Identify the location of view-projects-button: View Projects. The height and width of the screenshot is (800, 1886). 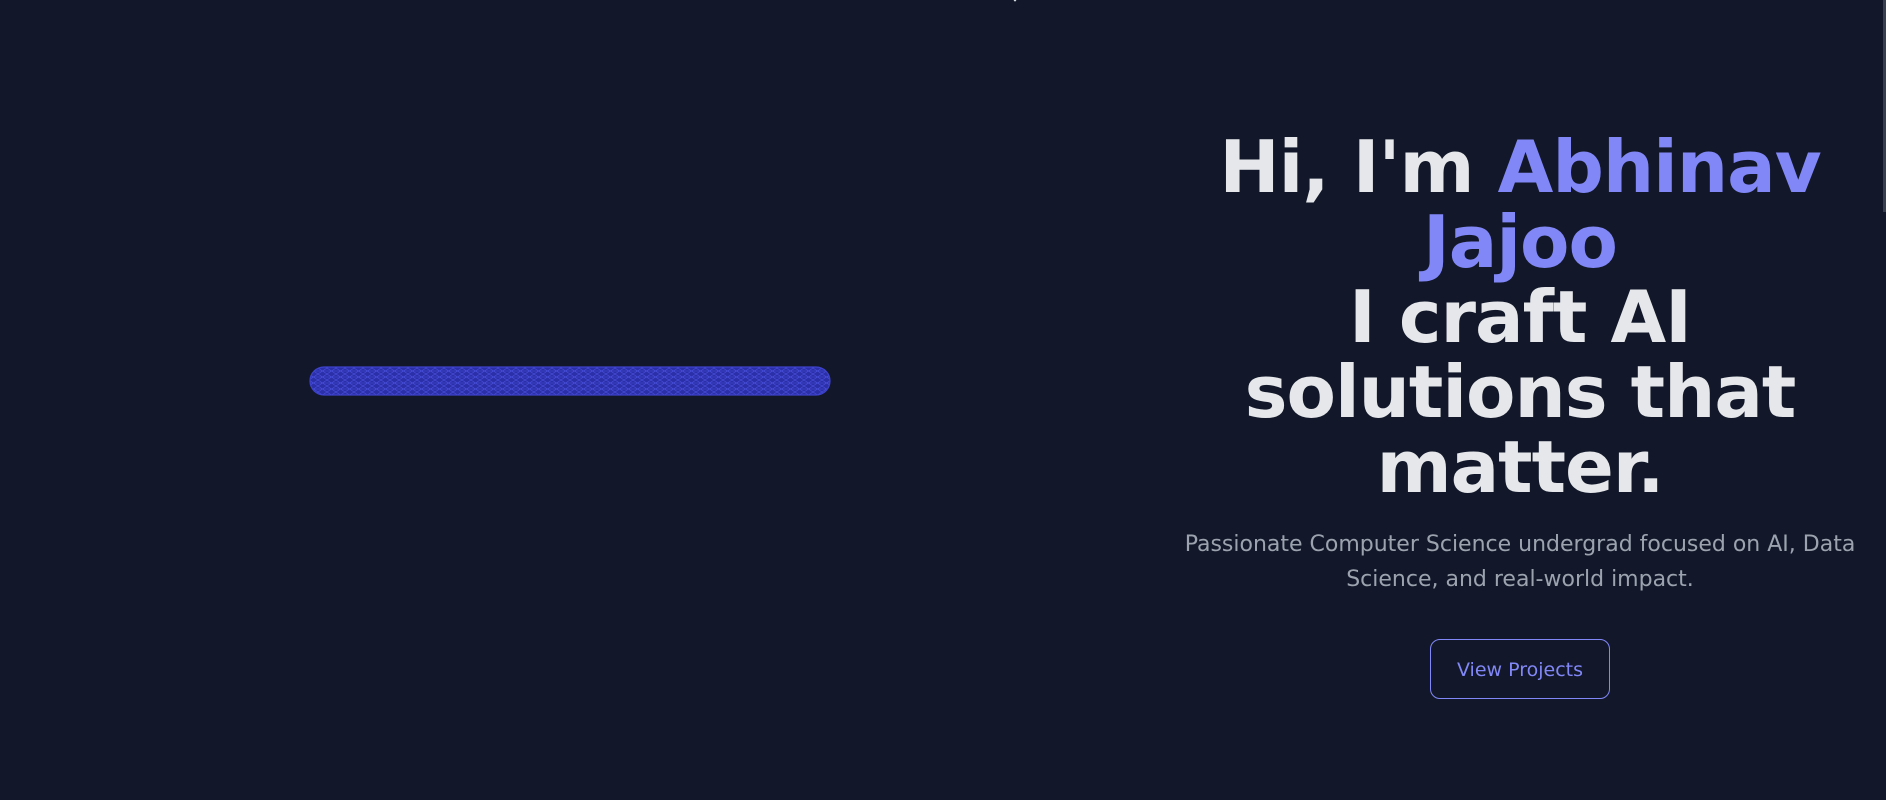
(1520, 669).